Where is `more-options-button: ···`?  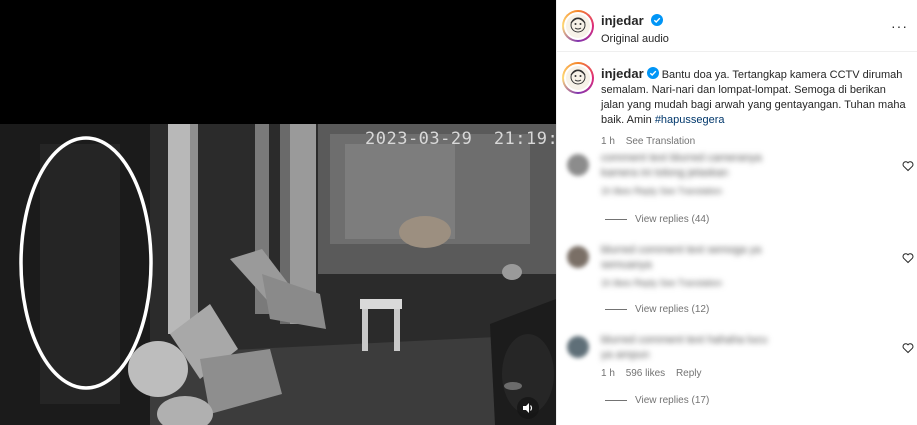
more-options-button: ··· is located at coordinates (899, 26).